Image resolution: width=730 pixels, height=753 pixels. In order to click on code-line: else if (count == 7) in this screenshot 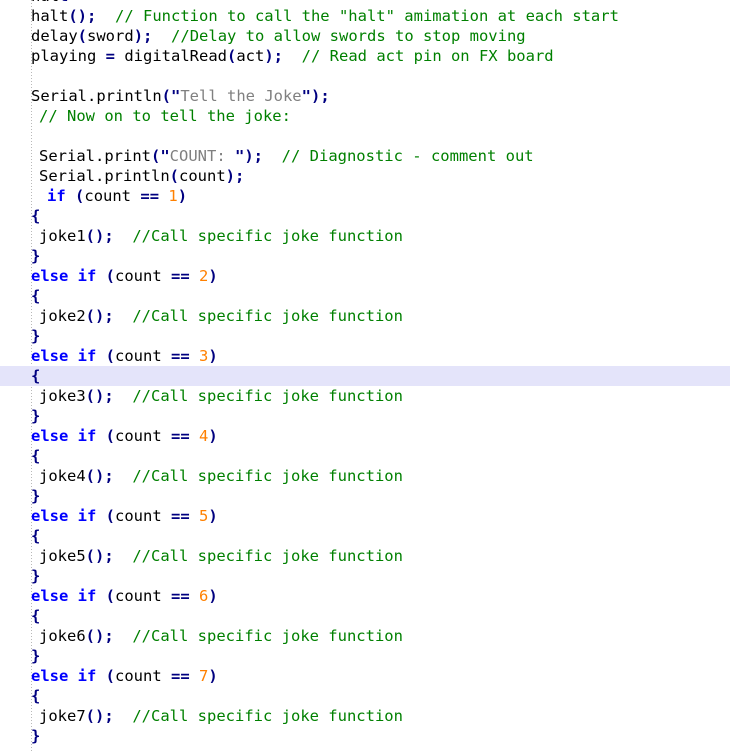, I will do `click(365, 676)`.